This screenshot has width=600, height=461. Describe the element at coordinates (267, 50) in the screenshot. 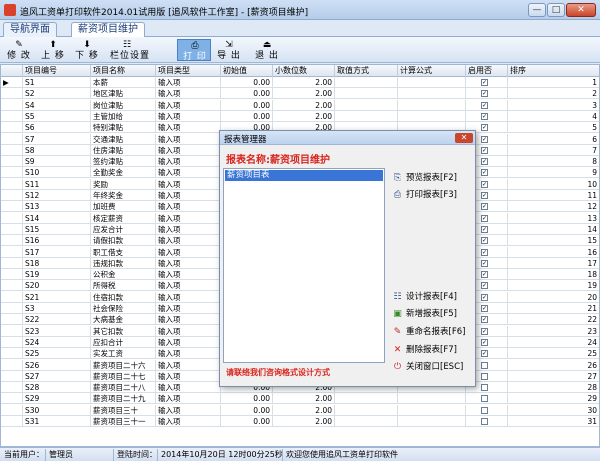

I see `exit-button: ⏏ 退 出` at that location.